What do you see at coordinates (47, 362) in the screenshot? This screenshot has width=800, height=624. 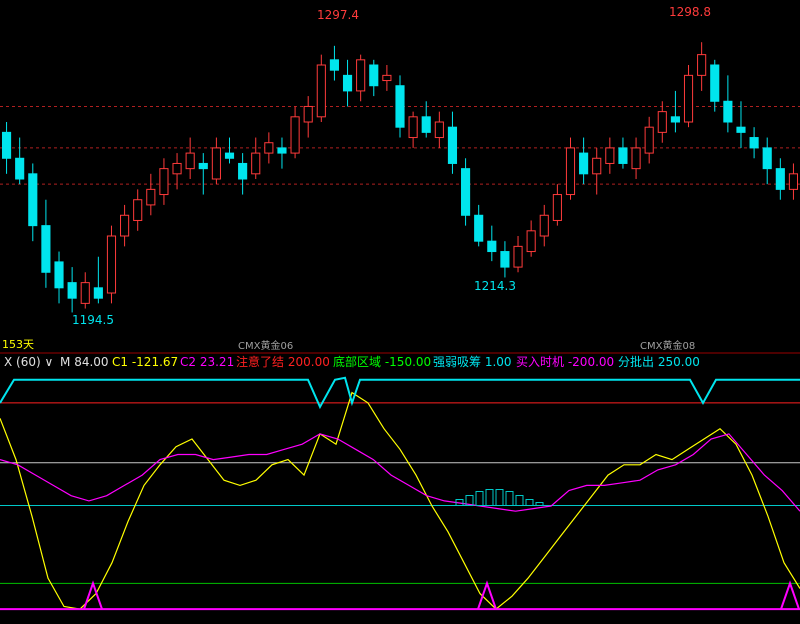 I see `chevron-down-icon: ∨` at bounding box center [47, 362].